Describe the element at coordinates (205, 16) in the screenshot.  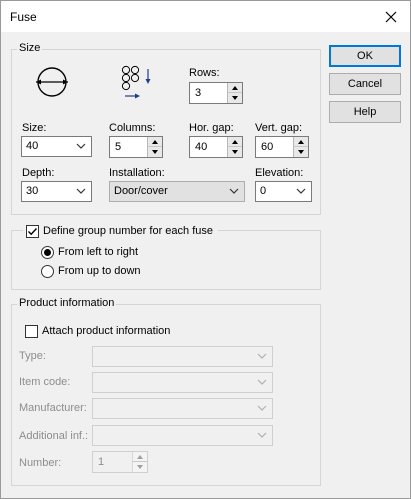
I see `title-bar: Fuse` at that location.